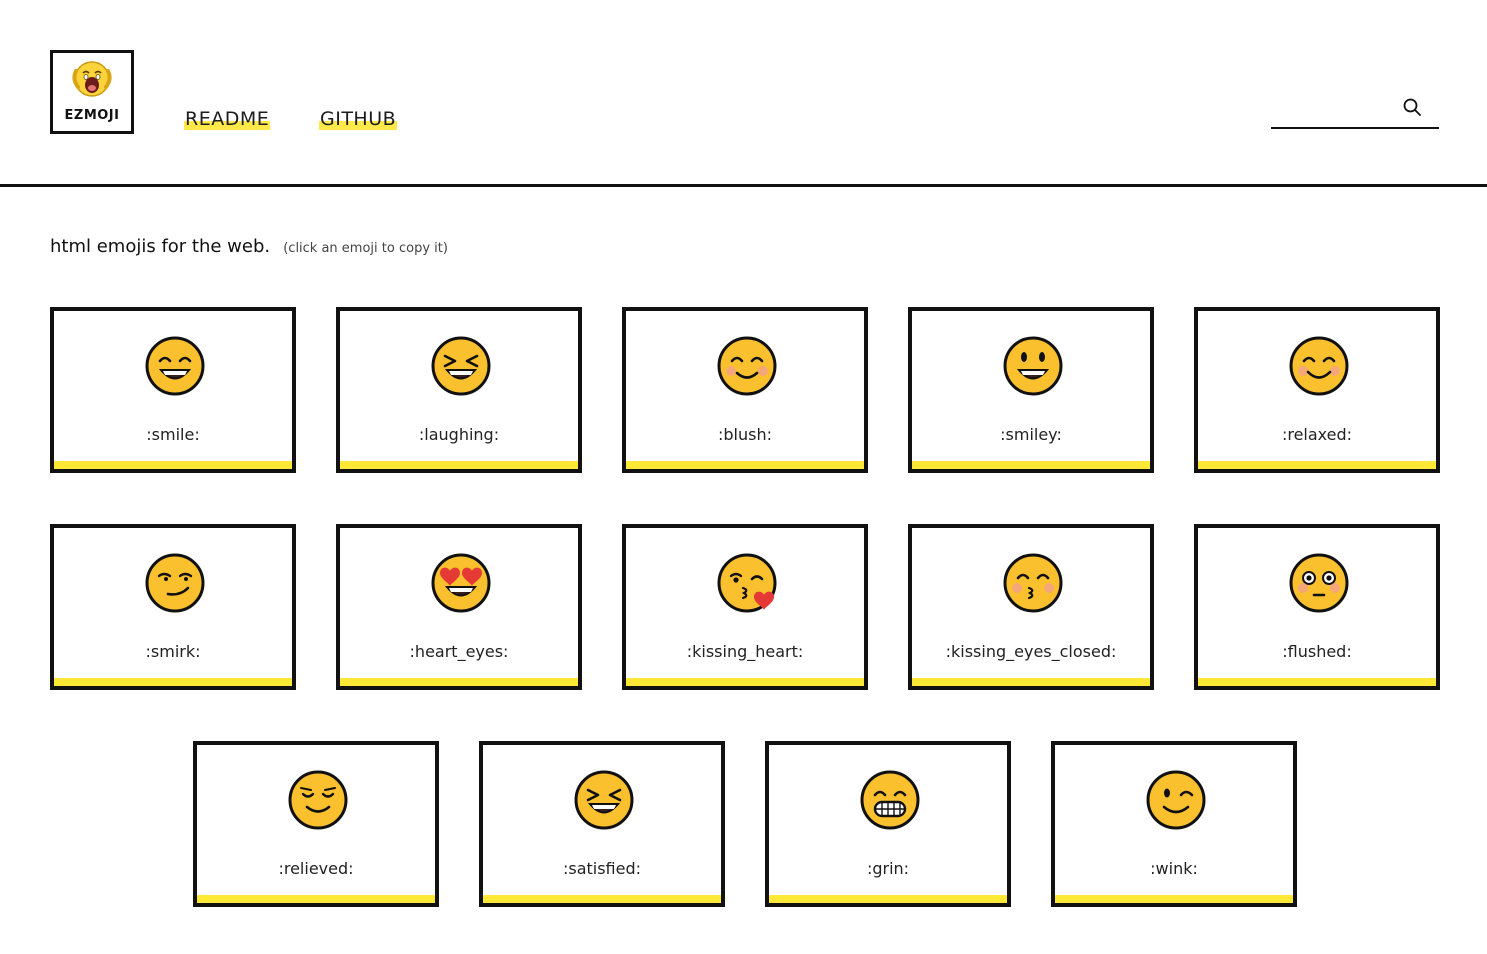 The width and height of the screenshot is (1487, 954). What do you see at coordinates (461, 583) in the screenshot?
I see `heart-eyes-icon` at bounding box center [461, 583].